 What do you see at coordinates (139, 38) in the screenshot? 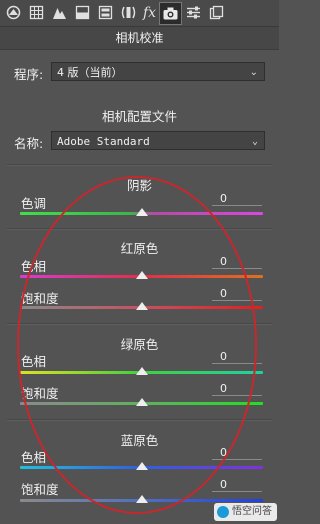
I see `panel-title: 相机校准` at bounding box center [139, 38].